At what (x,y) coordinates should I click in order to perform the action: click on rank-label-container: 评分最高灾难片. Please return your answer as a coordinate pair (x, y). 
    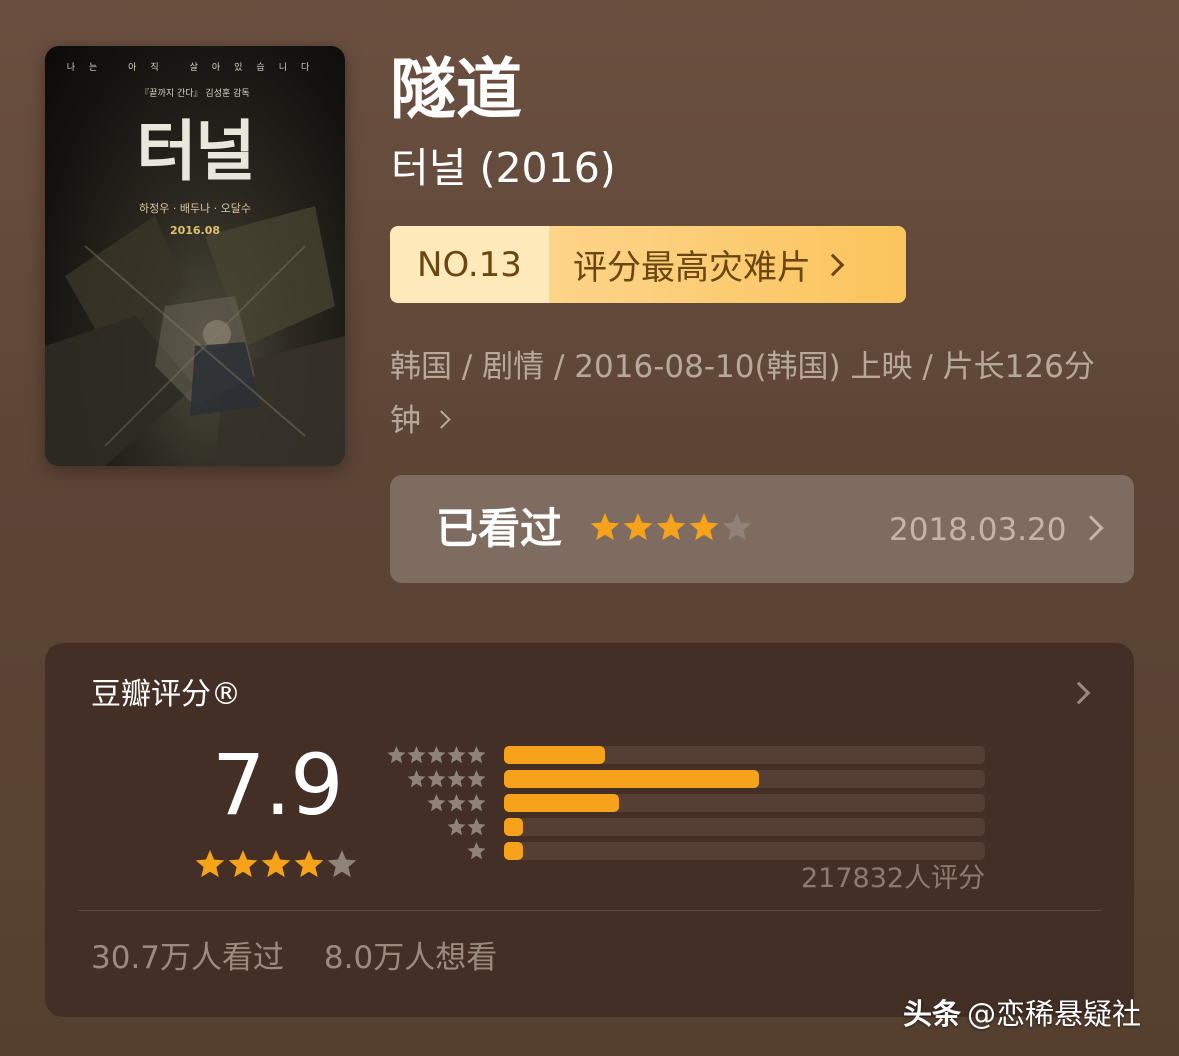
    Looking at the image, I should click on (727, 264).